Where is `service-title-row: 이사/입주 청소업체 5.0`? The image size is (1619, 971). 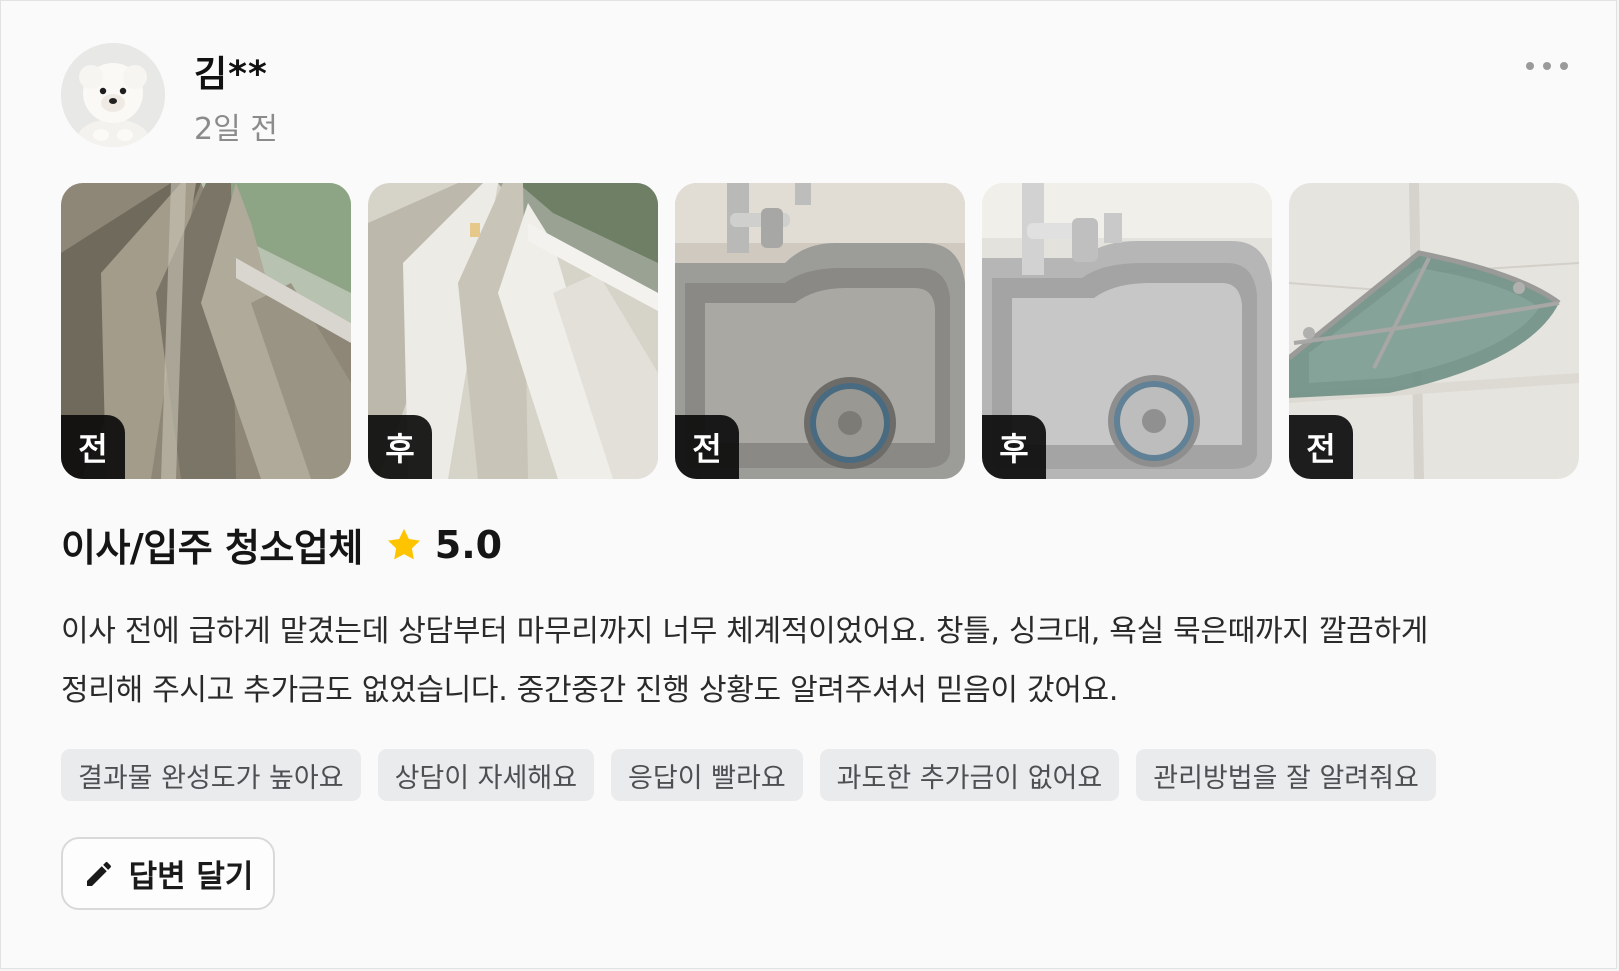
service-title-row: 이사/입주 청소업체 5.0 is located at coordinates (281, 544).